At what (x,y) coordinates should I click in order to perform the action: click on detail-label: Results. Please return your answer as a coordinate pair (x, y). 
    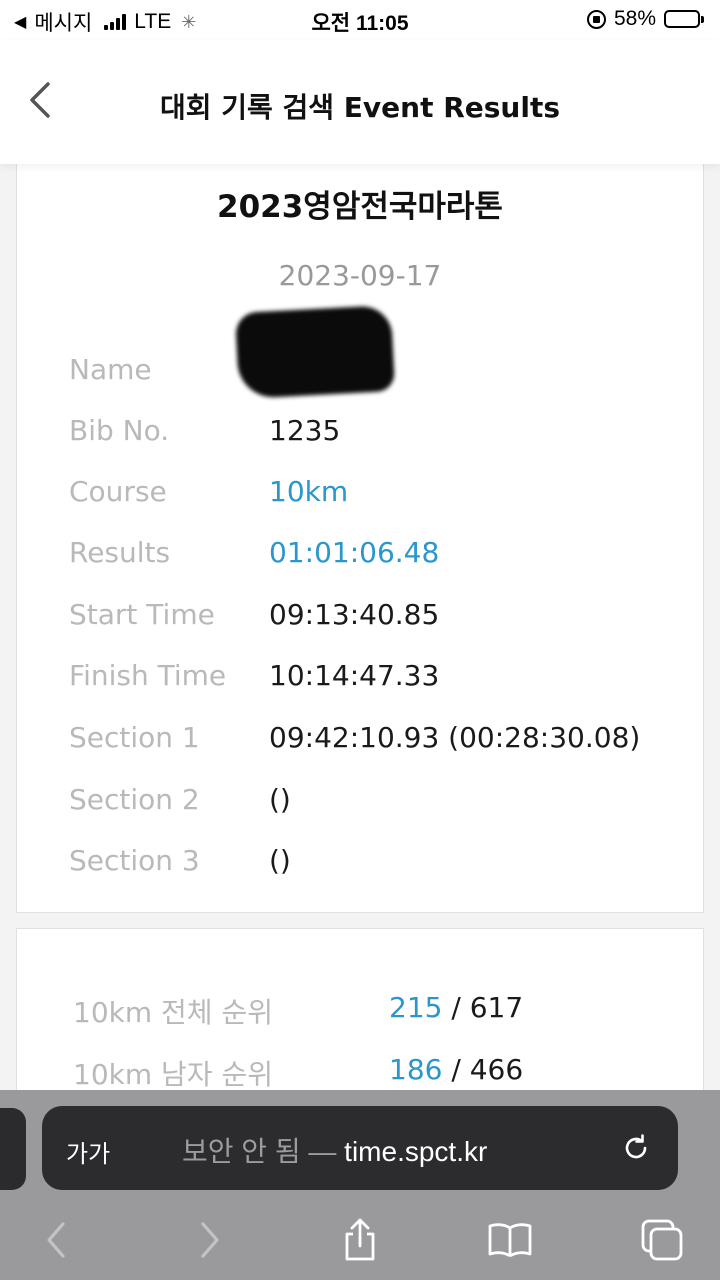
    Looking at the image, I should click on (120, 552).